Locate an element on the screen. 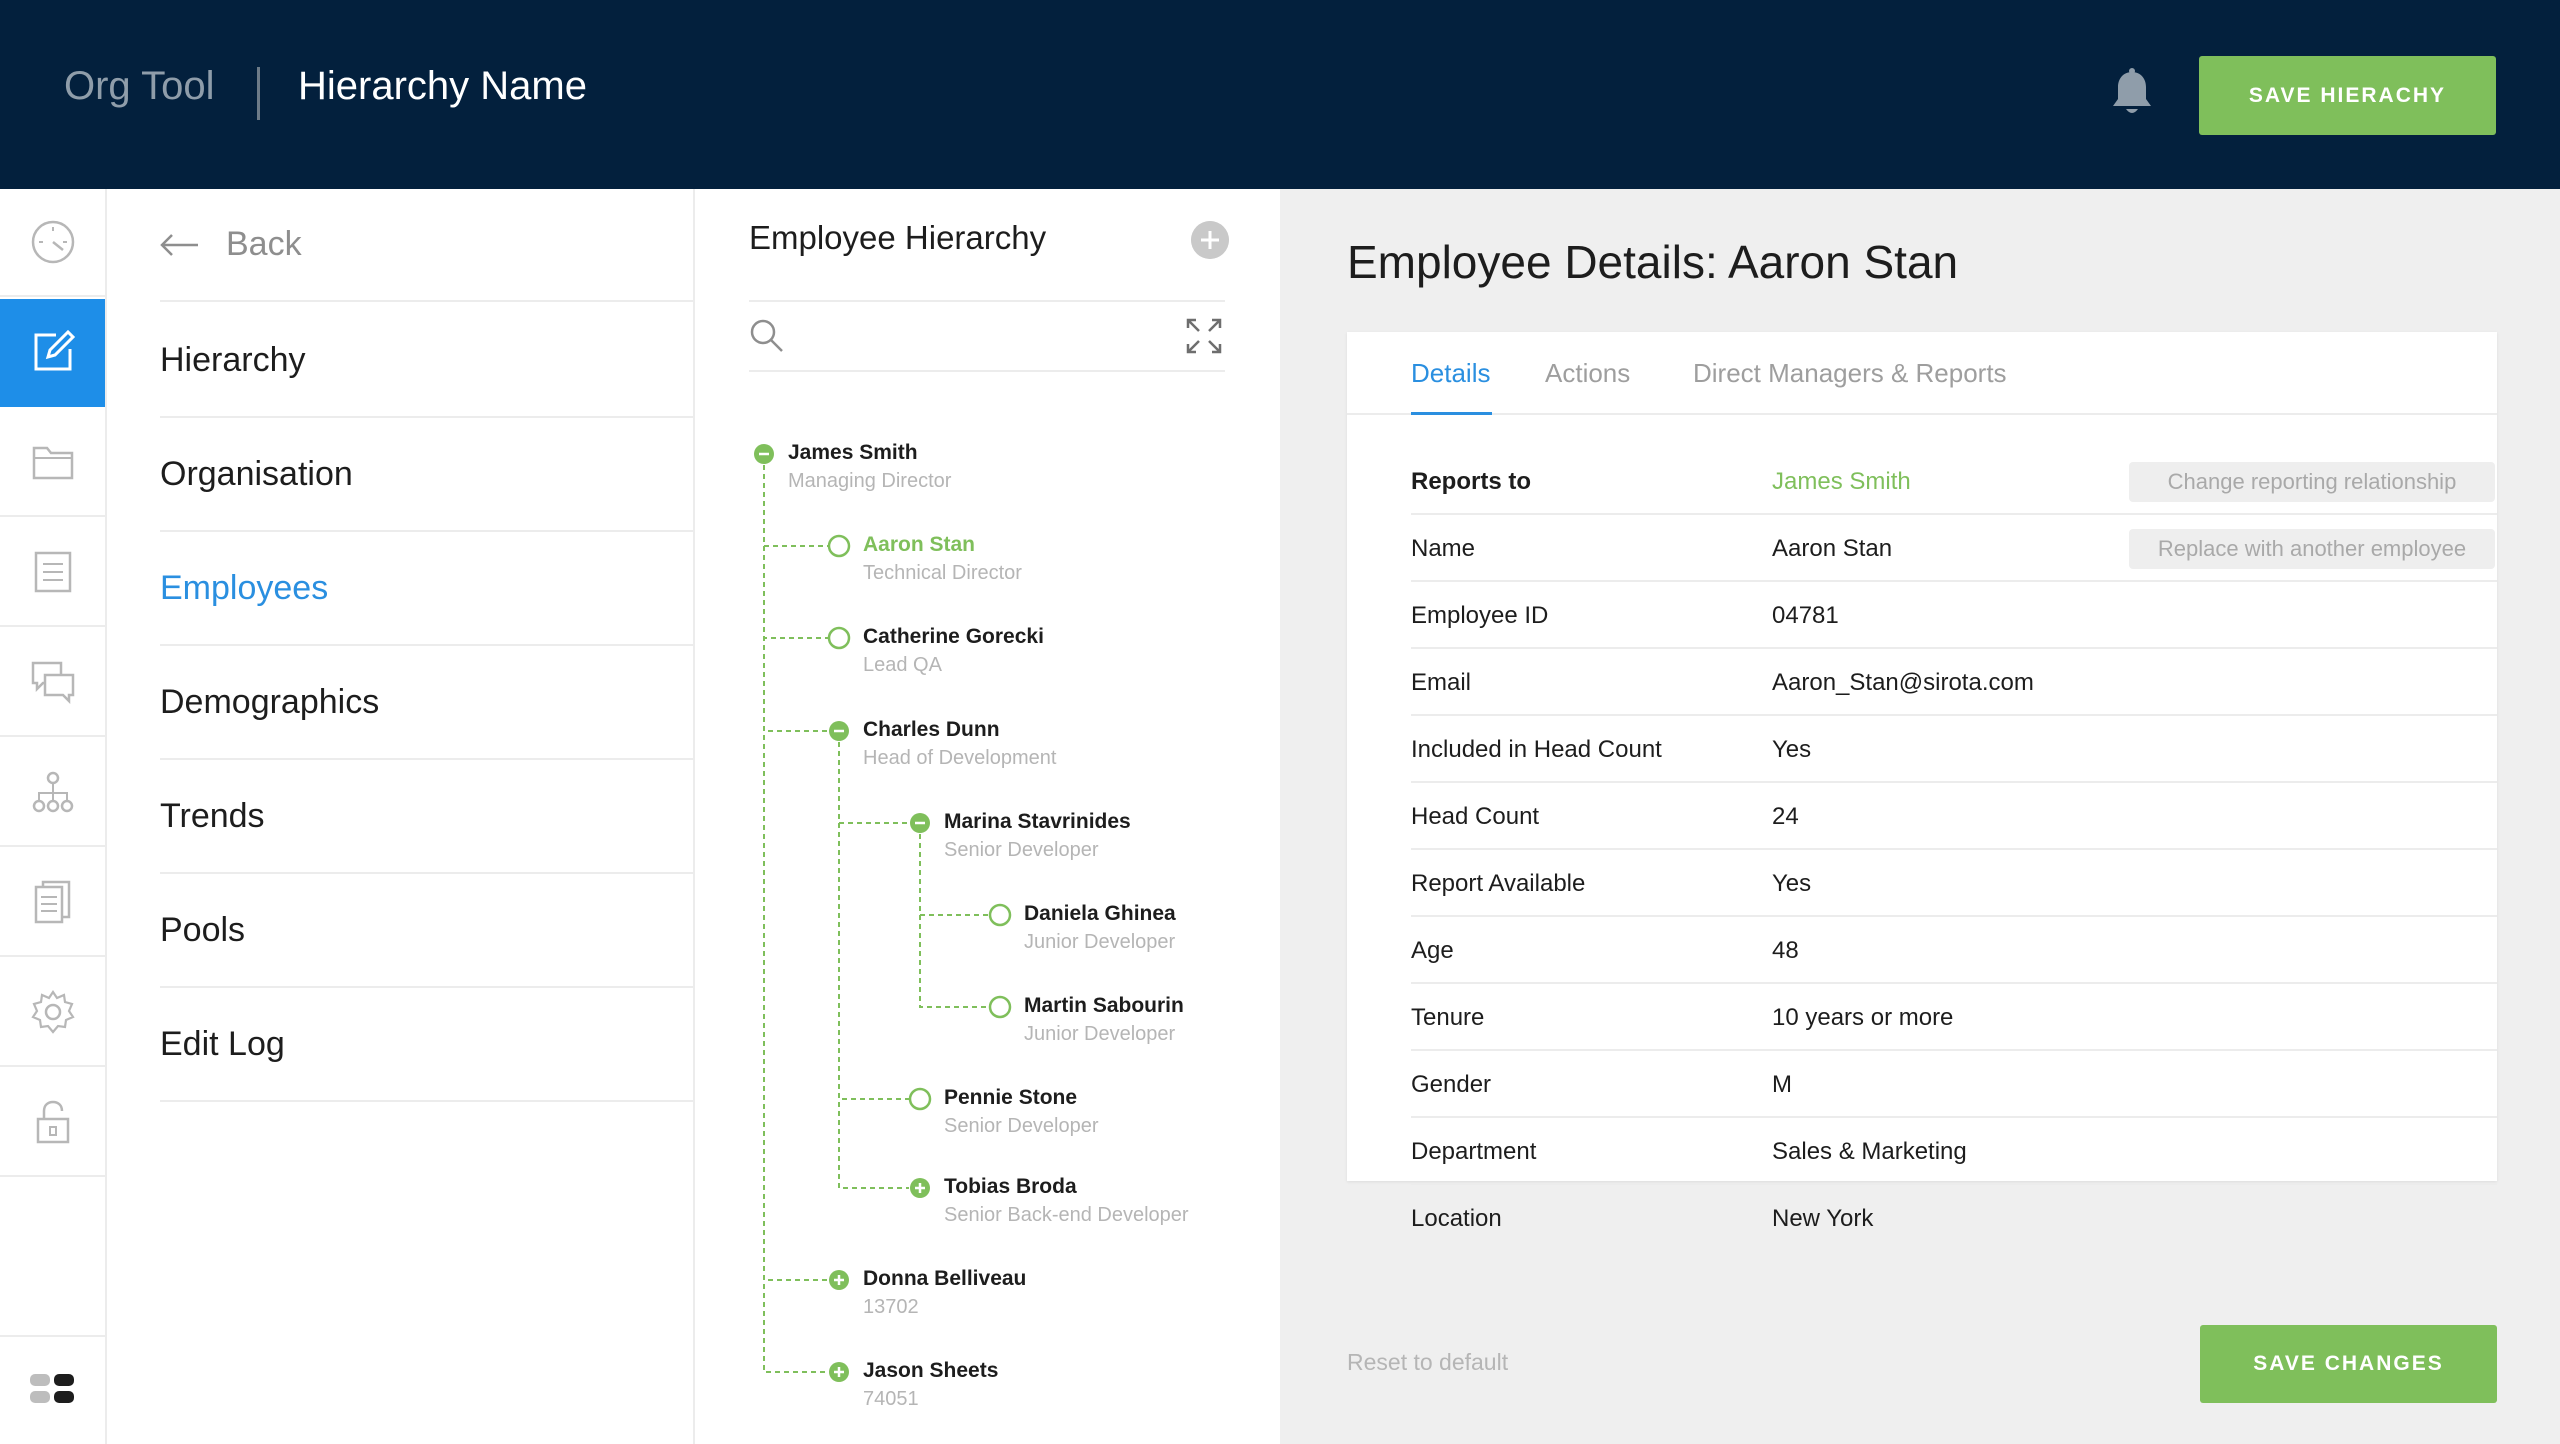 This screenshot has width=2560, height=1444. replace-employee-button: Replace with another employee is located at coordinates (2312, 549).